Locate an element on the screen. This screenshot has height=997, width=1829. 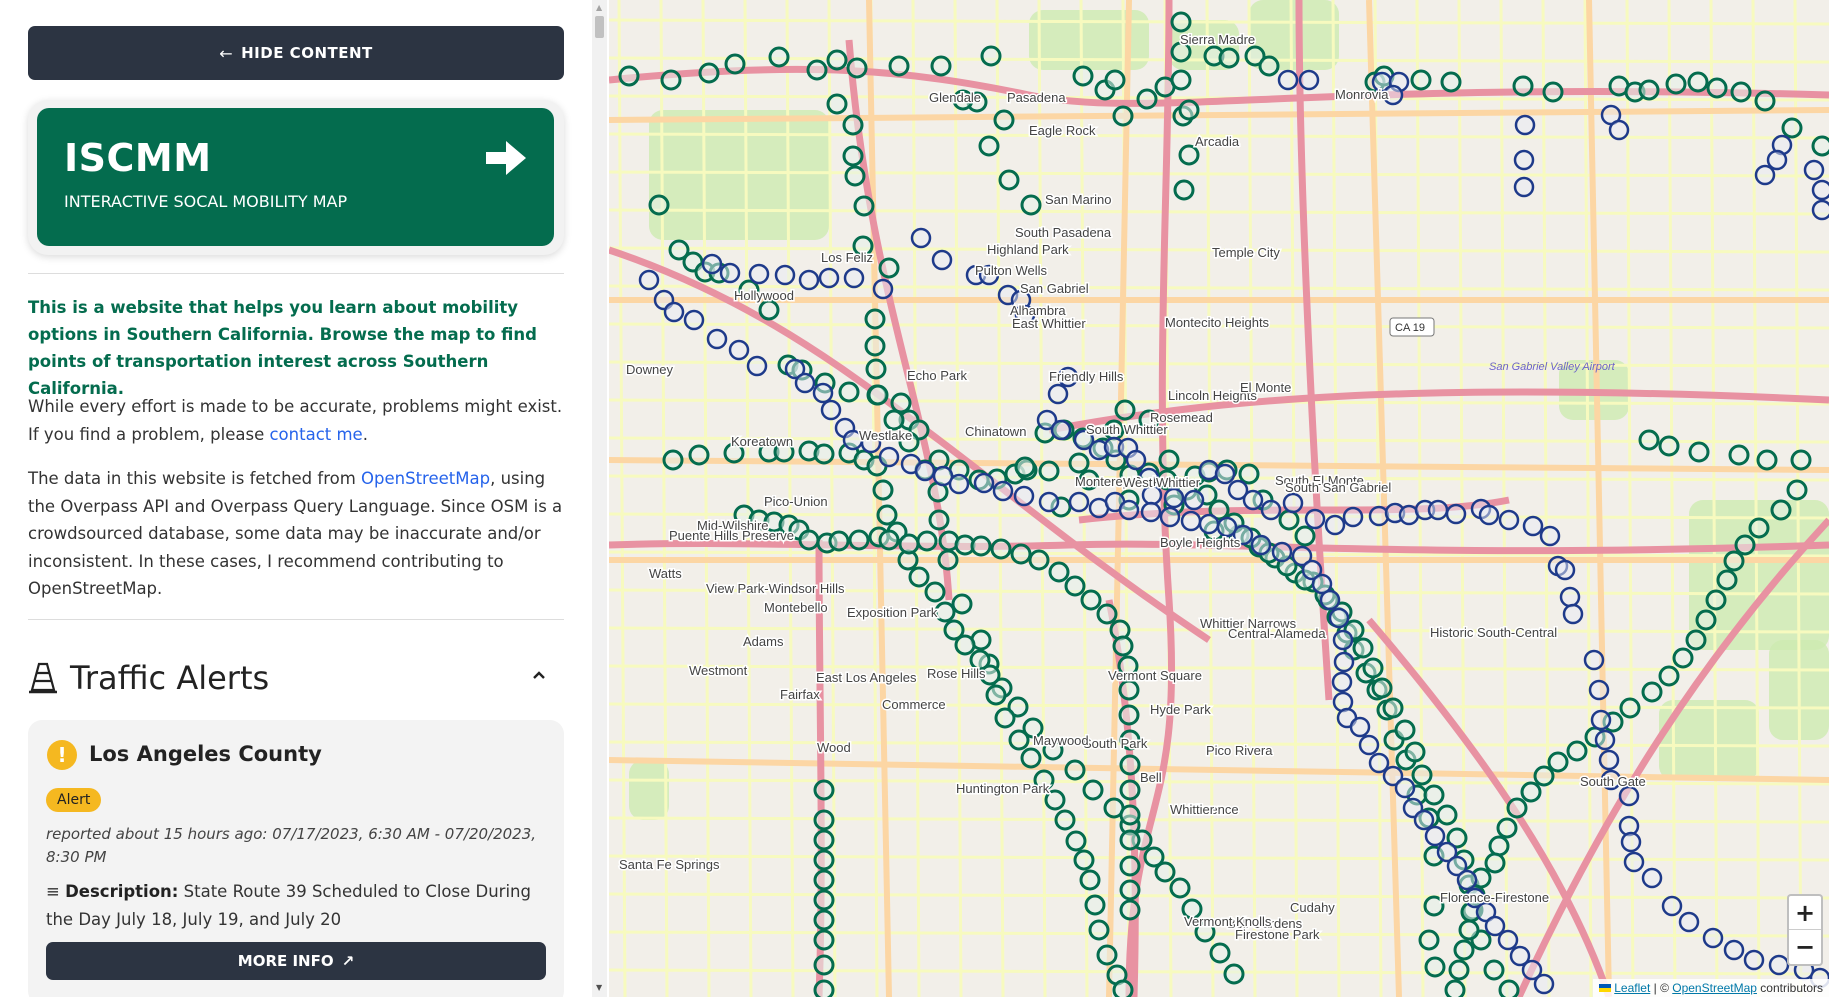
osm-attribution-link: OpenStreetMap is located at coordinates (1714, 988).